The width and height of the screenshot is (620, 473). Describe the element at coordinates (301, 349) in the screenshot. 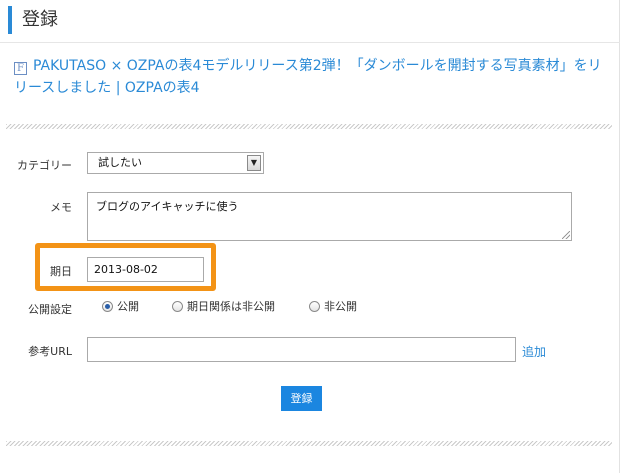

I see `reference-url-input` at that location.